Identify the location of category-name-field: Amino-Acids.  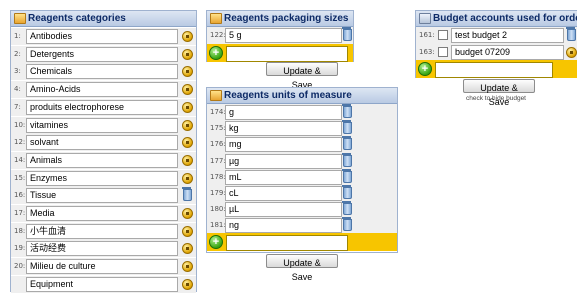
(102, 90).